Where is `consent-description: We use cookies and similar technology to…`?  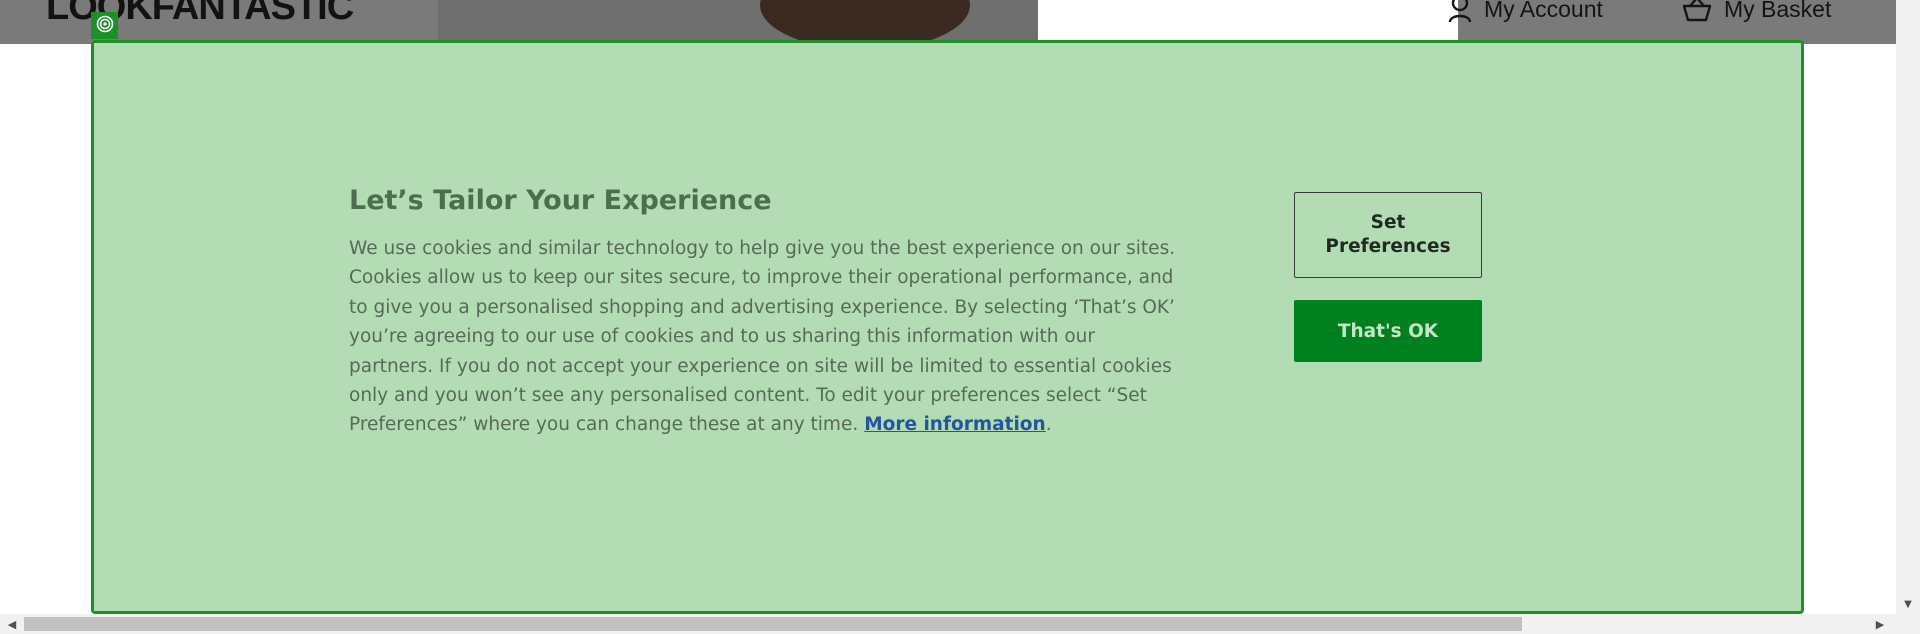 consent-description: We use cookies and similar technology to… is located at coordinates (764, 337).